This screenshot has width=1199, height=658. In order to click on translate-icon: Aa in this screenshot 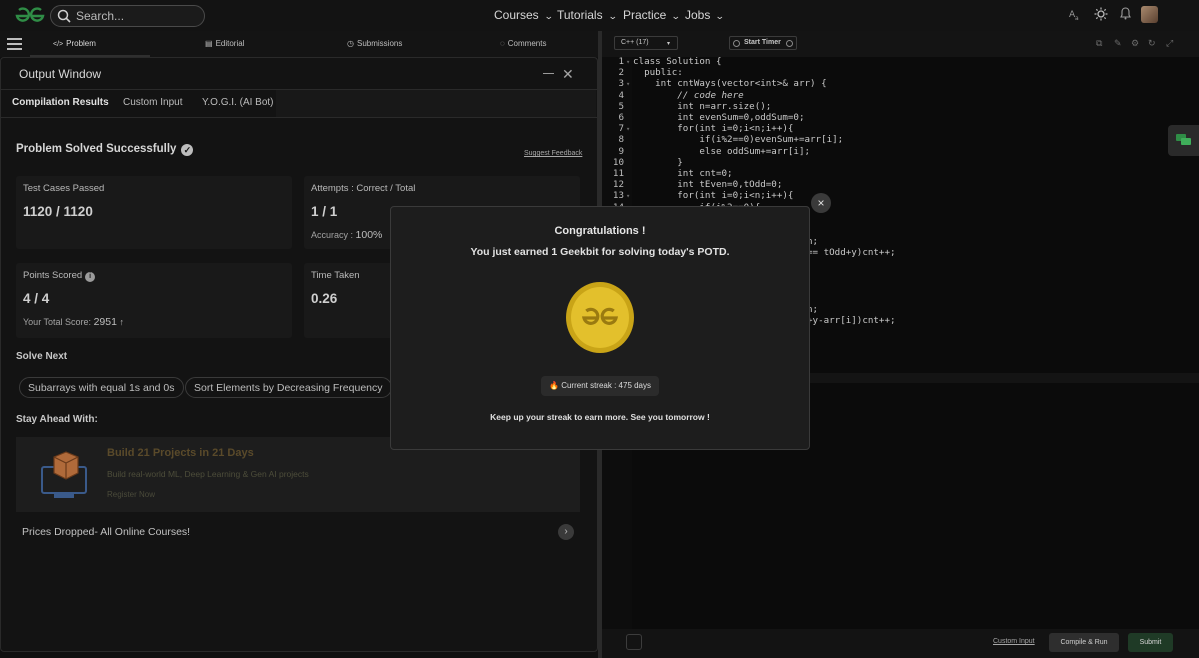, I will do `click(1075, 14)`.